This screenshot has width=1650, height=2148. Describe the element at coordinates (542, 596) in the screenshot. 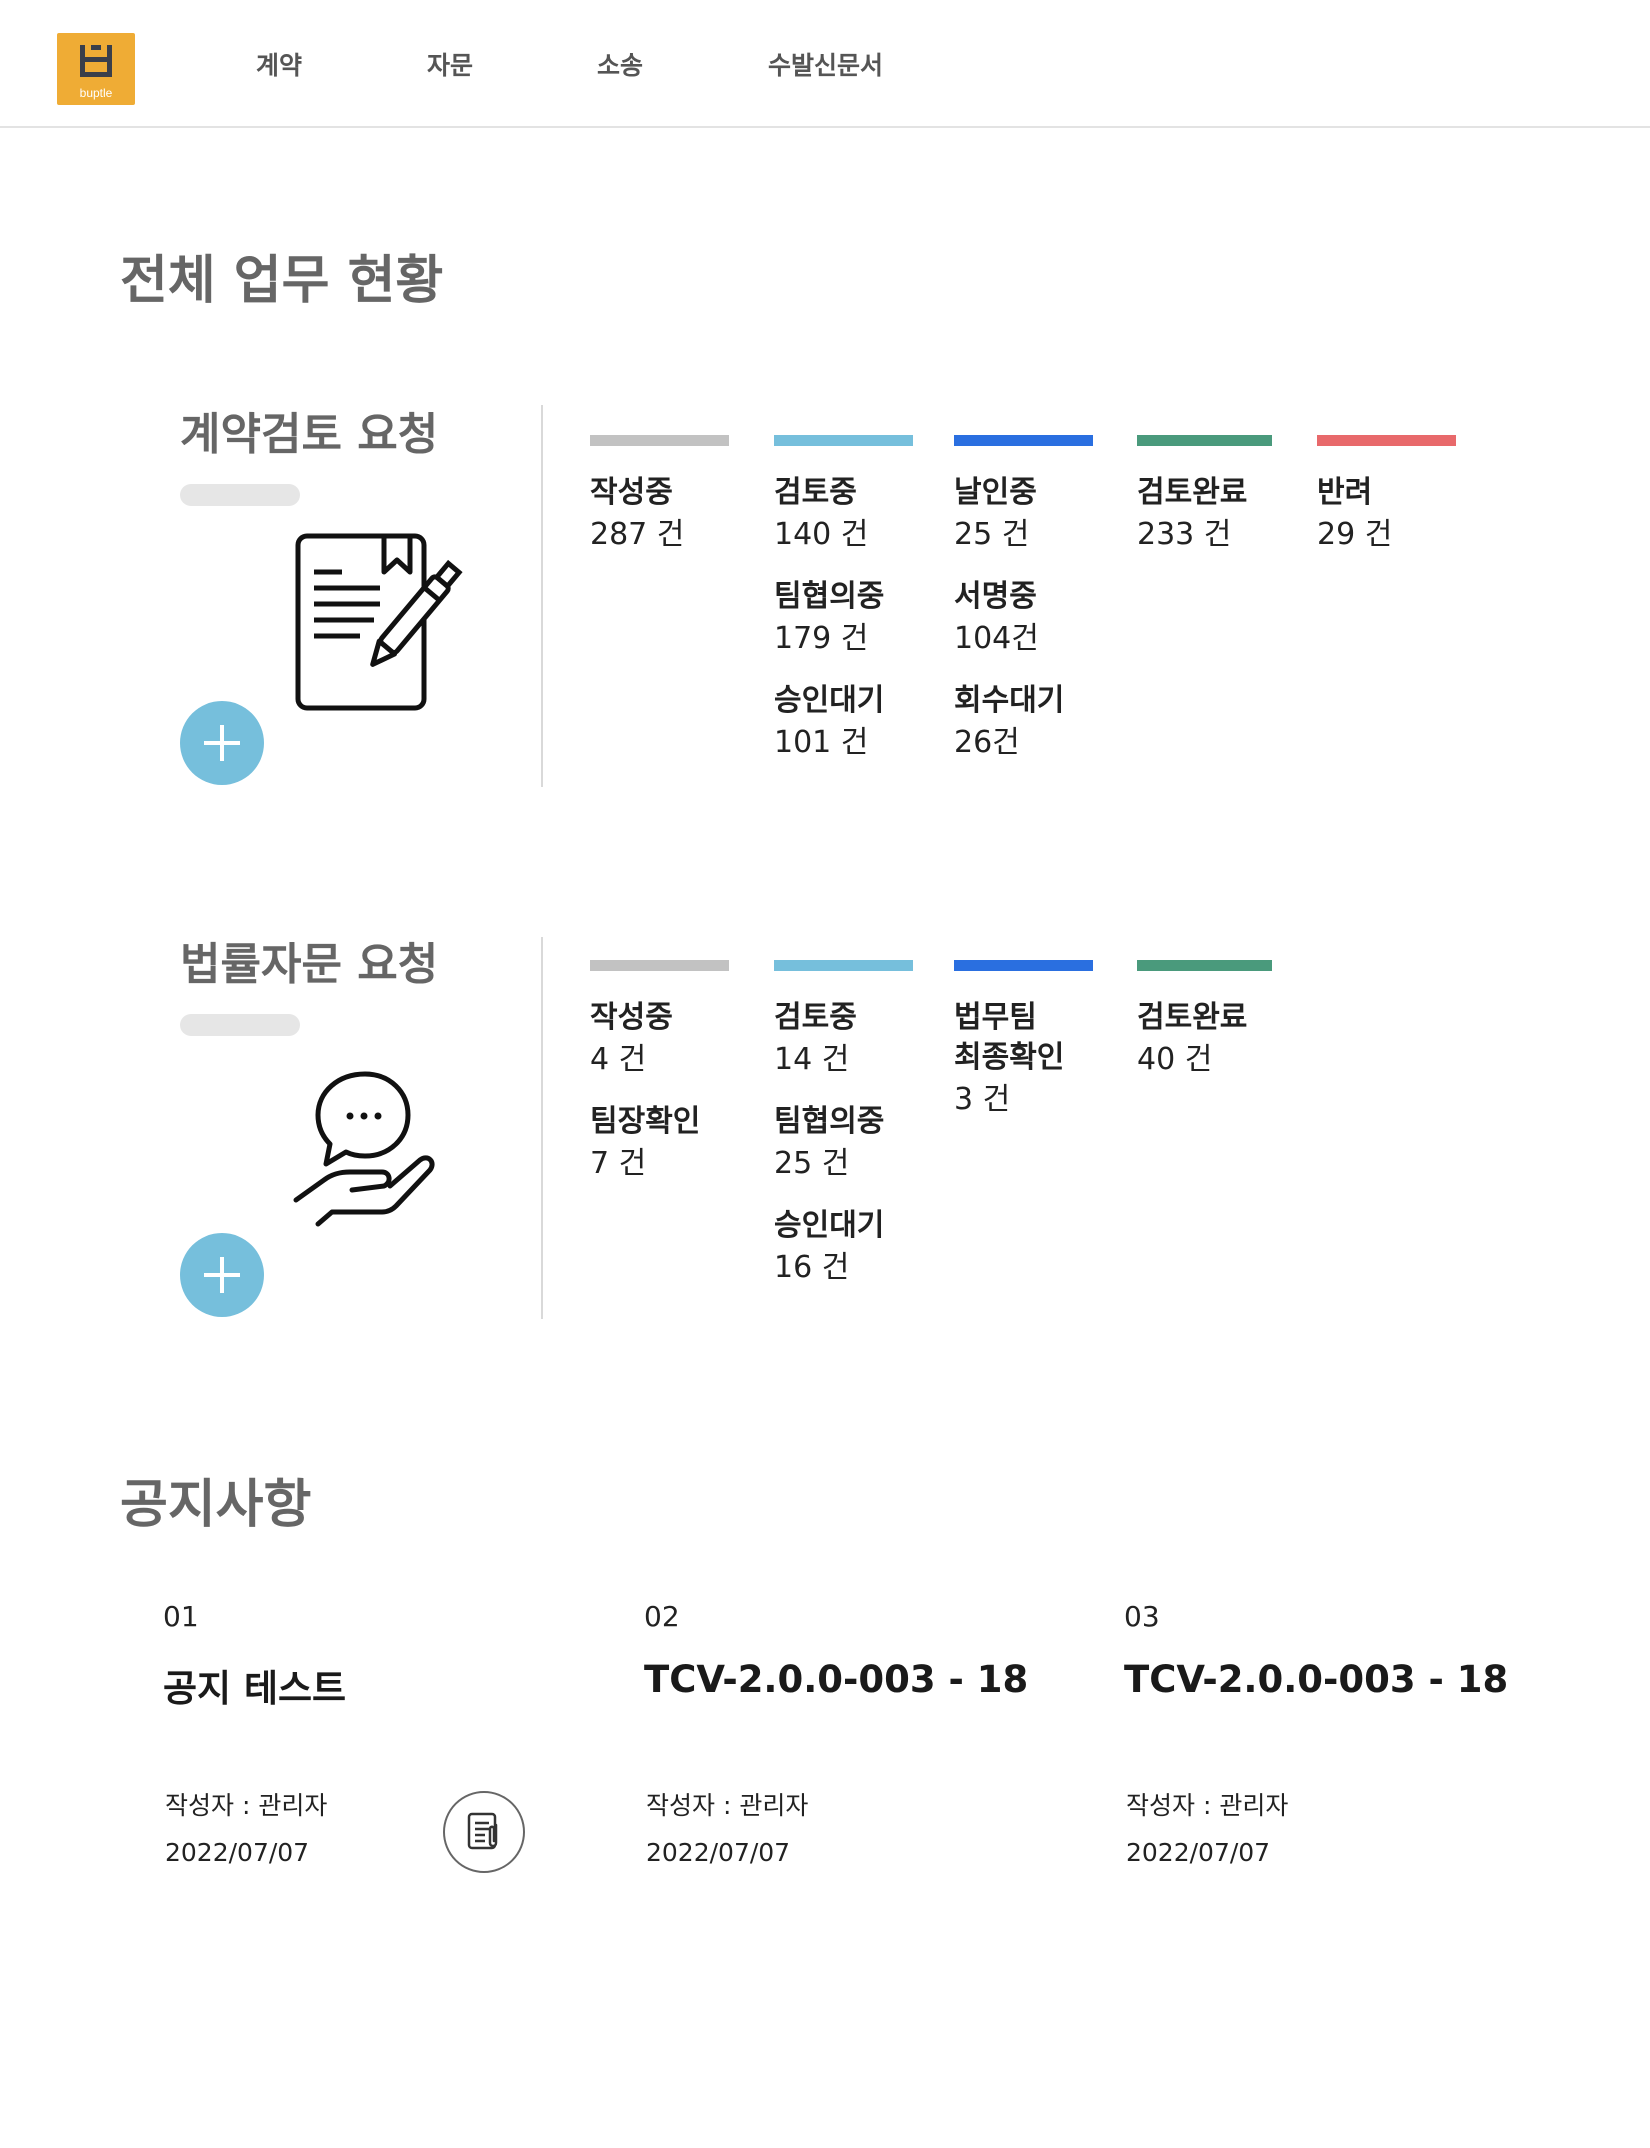

I see `contract-review-divider` at that location.